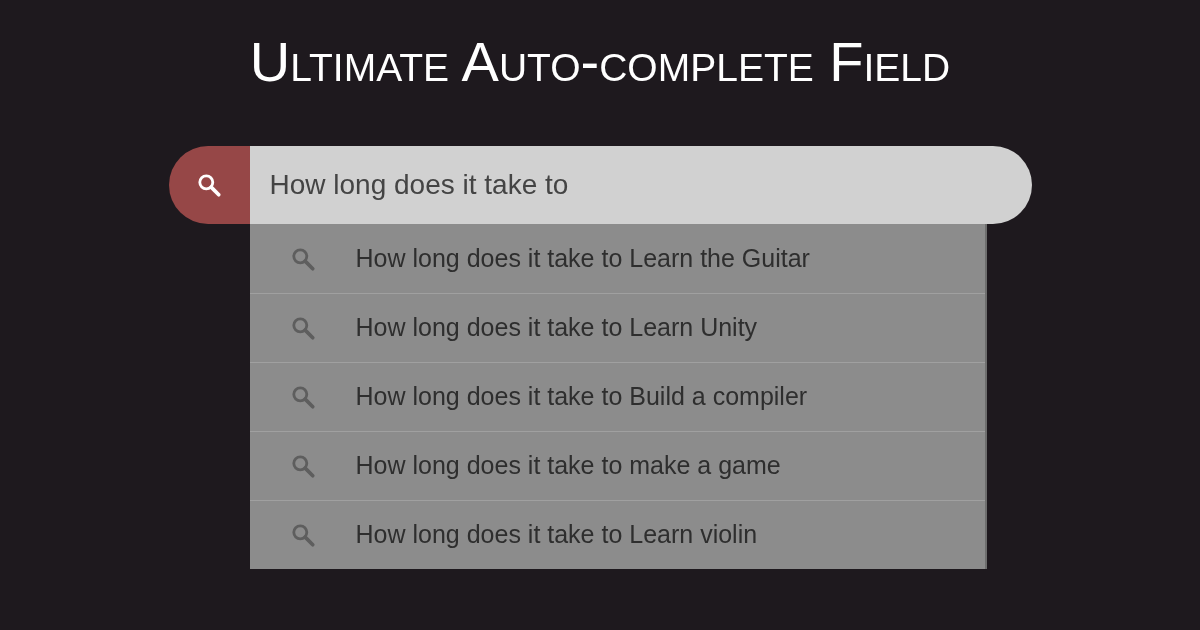 The image size is (1200, 630). I want to click on suggestion-item: How long does it take to Learn Unity, so click(617, 327).